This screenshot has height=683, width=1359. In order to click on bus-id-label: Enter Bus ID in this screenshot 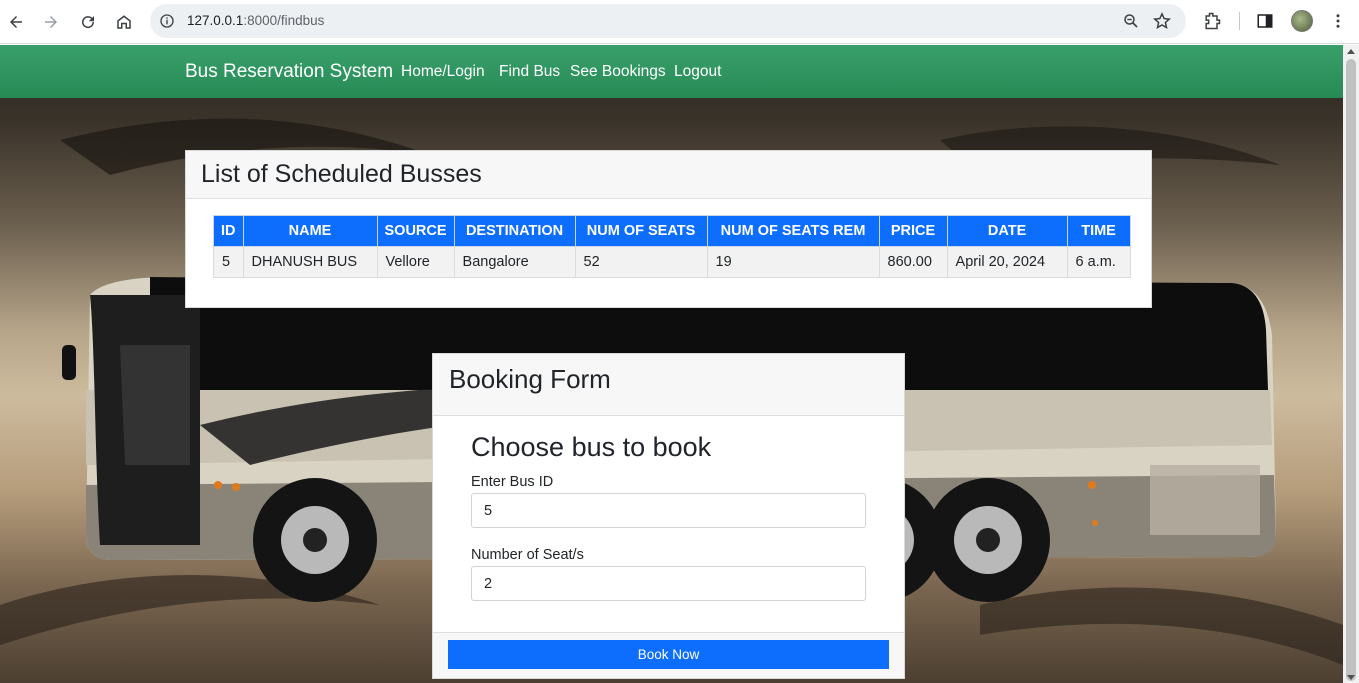, I will do `click(512, 482)`.